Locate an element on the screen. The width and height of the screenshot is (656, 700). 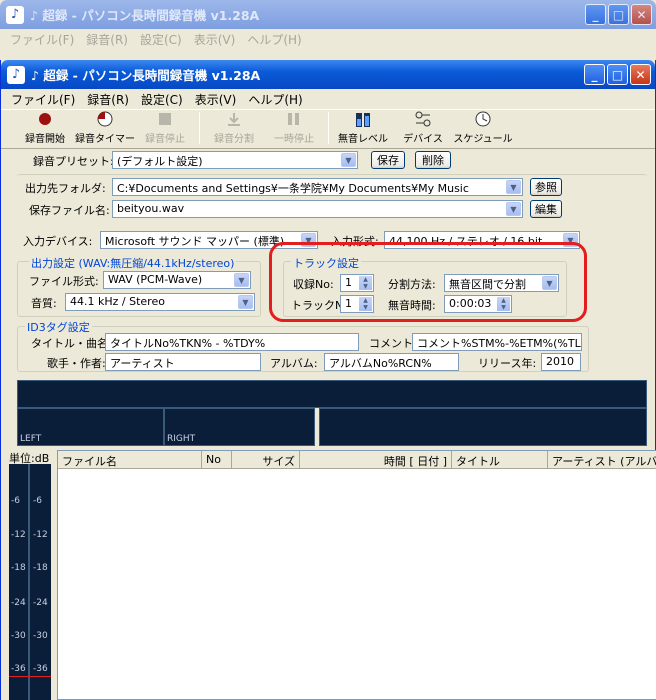
output-settings-title: 出力設定 (WAV:無圧縮/44.1kHz/stereo) is located at coordinates (133, 263).